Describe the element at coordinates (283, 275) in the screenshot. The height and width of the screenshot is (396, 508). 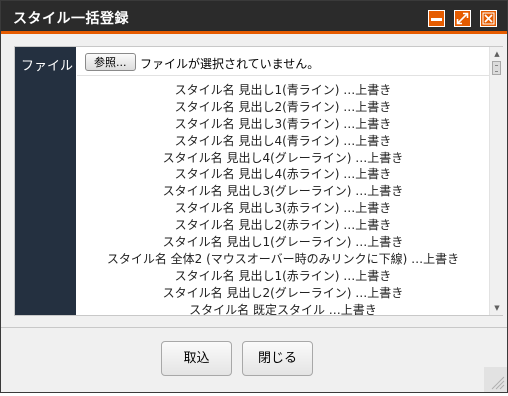
I see `result-item: スタイル名 見出し1(赤ライン) …上書き` at that location.